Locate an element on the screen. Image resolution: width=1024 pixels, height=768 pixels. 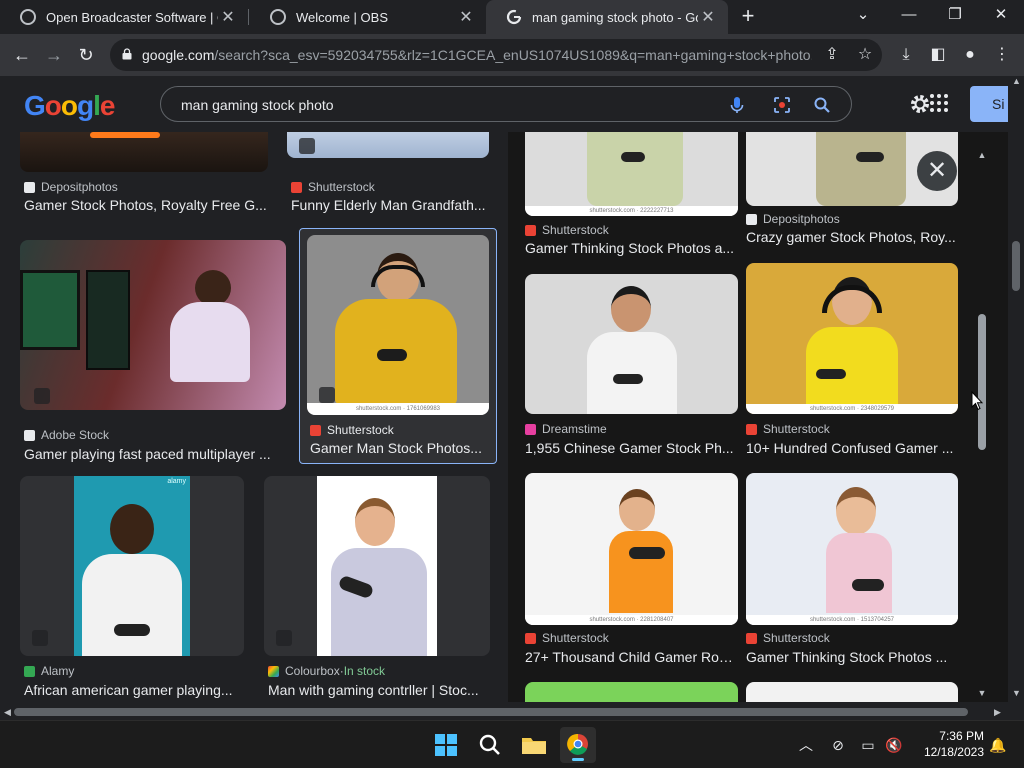
scroll-left-arrow-icon: ◀ is located at coordinates (7, 712).